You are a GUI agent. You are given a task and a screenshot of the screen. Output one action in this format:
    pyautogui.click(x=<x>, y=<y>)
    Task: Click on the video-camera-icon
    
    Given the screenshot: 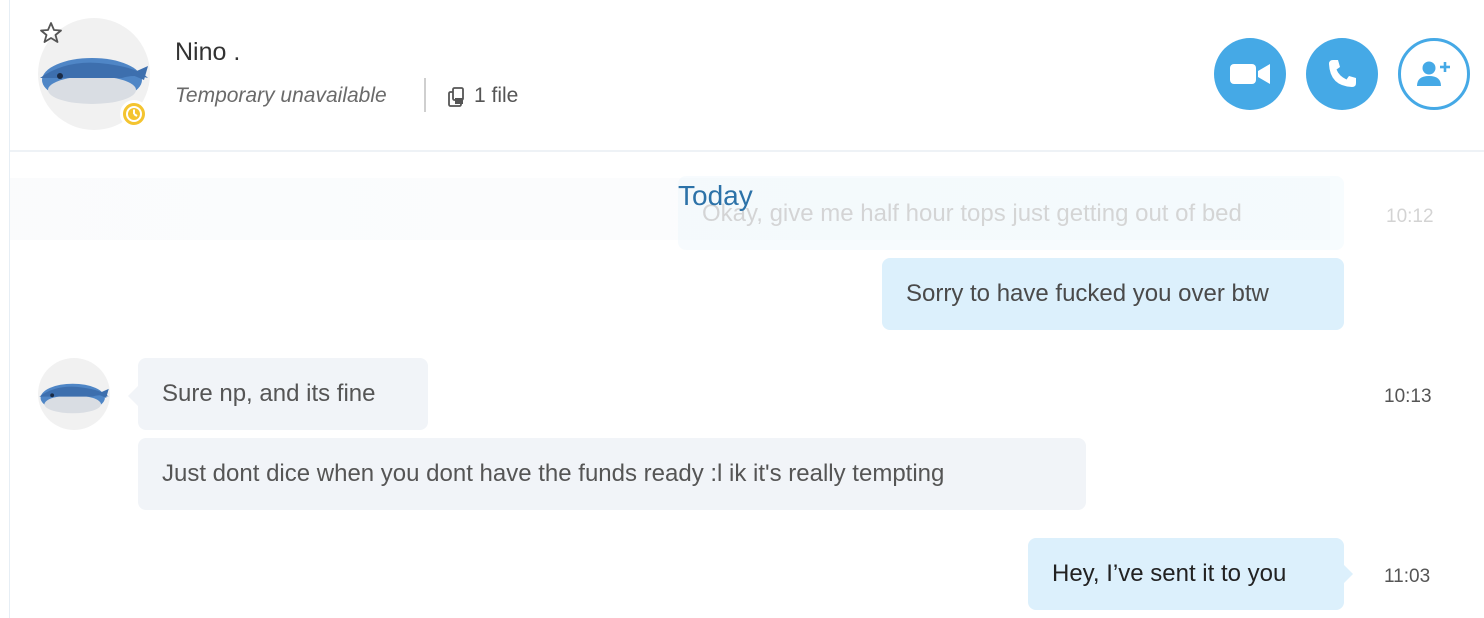 What is the action you would take?
    pyautogui.click(x=1250, y=74)
    